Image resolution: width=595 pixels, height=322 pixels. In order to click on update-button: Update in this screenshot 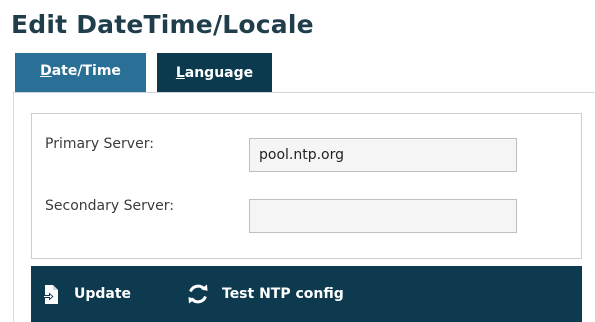, I will do `click(87, 294)`.